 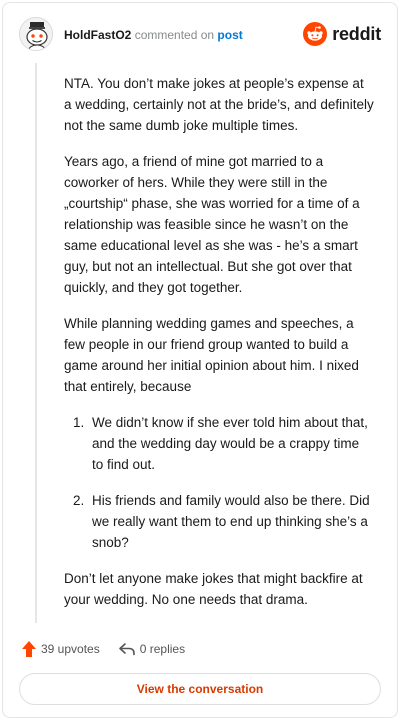 I want to click on reddit-wordmark: reddit, so click(x=356, y=33).